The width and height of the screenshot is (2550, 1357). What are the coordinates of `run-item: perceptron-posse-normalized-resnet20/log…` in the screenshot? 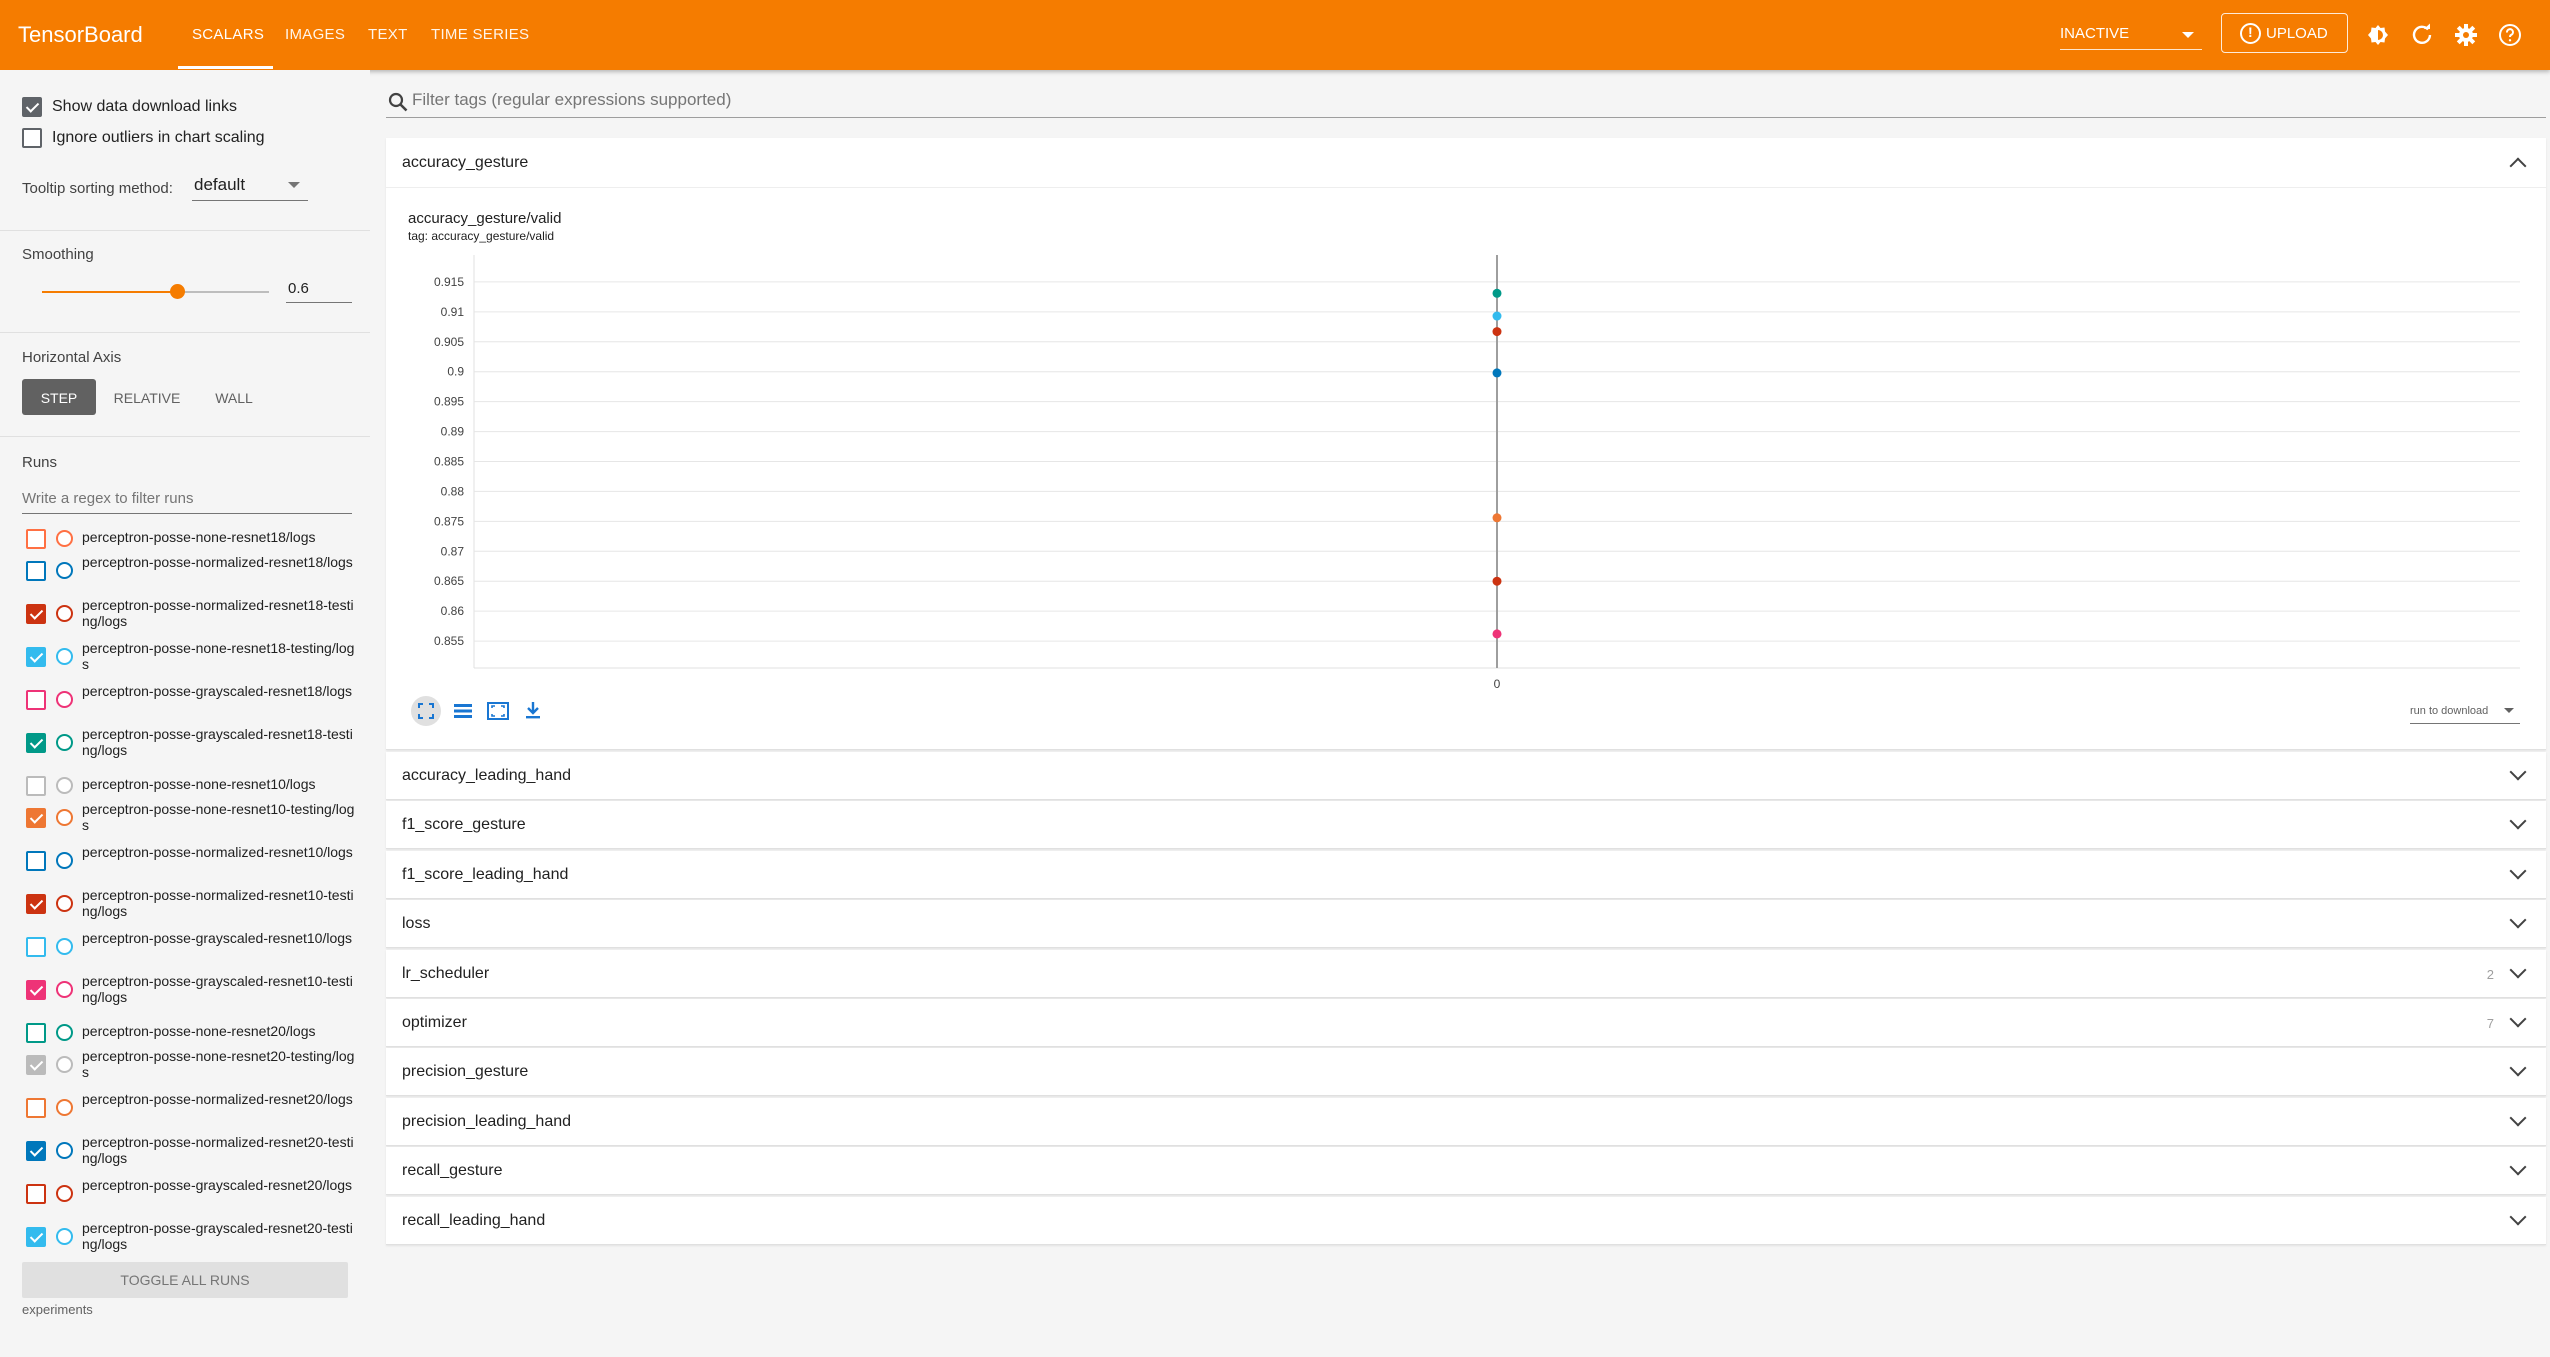 It's located at (191, 1111).